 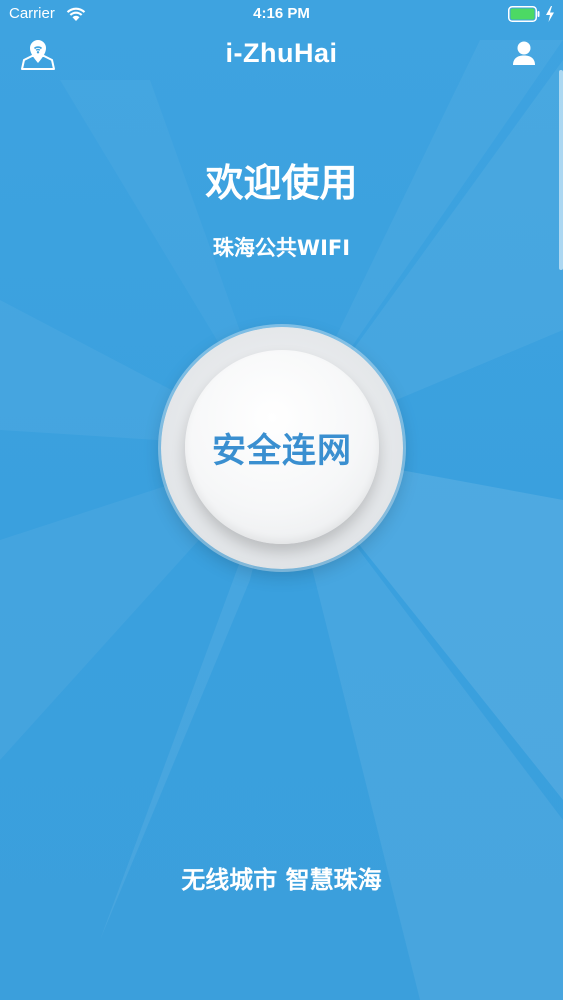 What do you see at coordinates (282, 450) in the screenshot?
I see `secure-connect-label: 安全连网` at bounding box center [282, 450].